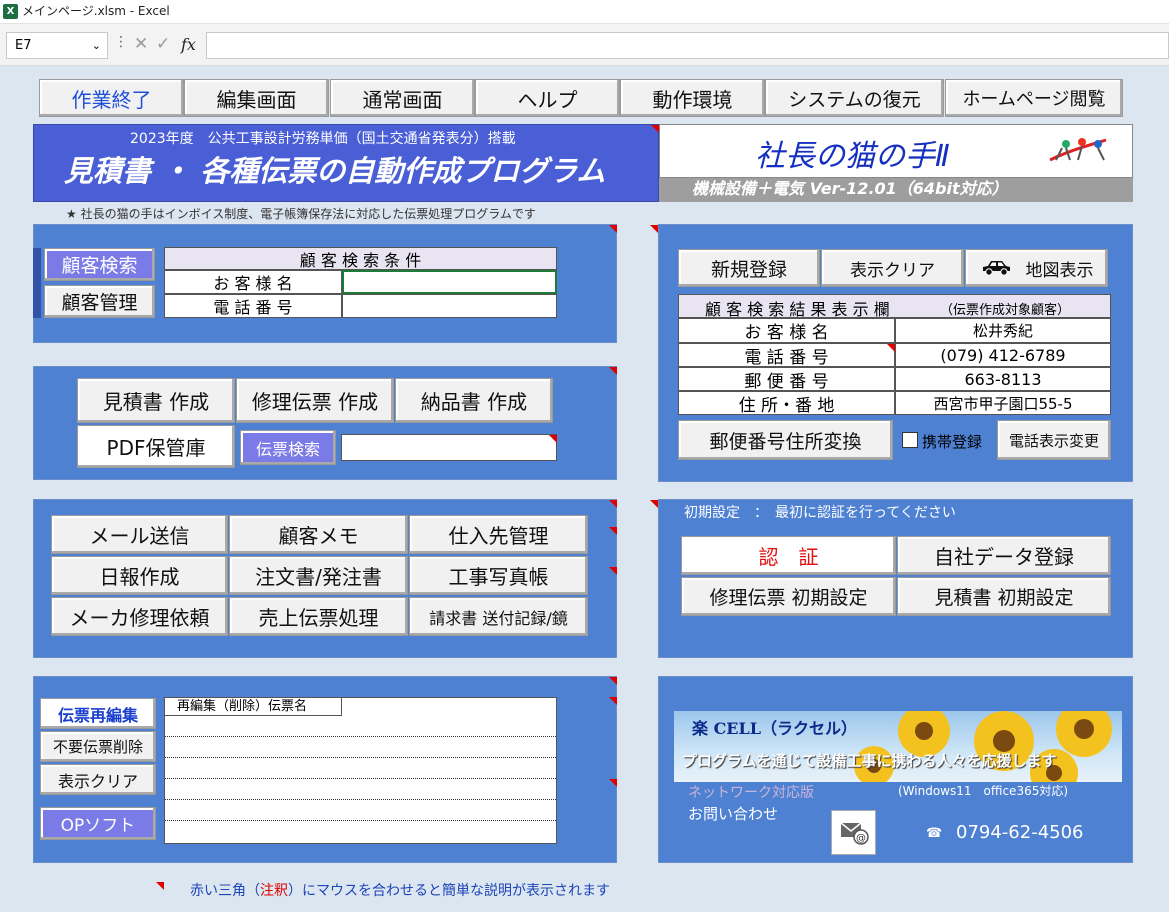 This screenshot has width=1169, height=912. Describe the element at coordinates (892, 268) in the screenshot. I see `clear-display-button: 表示クリア` at that location.